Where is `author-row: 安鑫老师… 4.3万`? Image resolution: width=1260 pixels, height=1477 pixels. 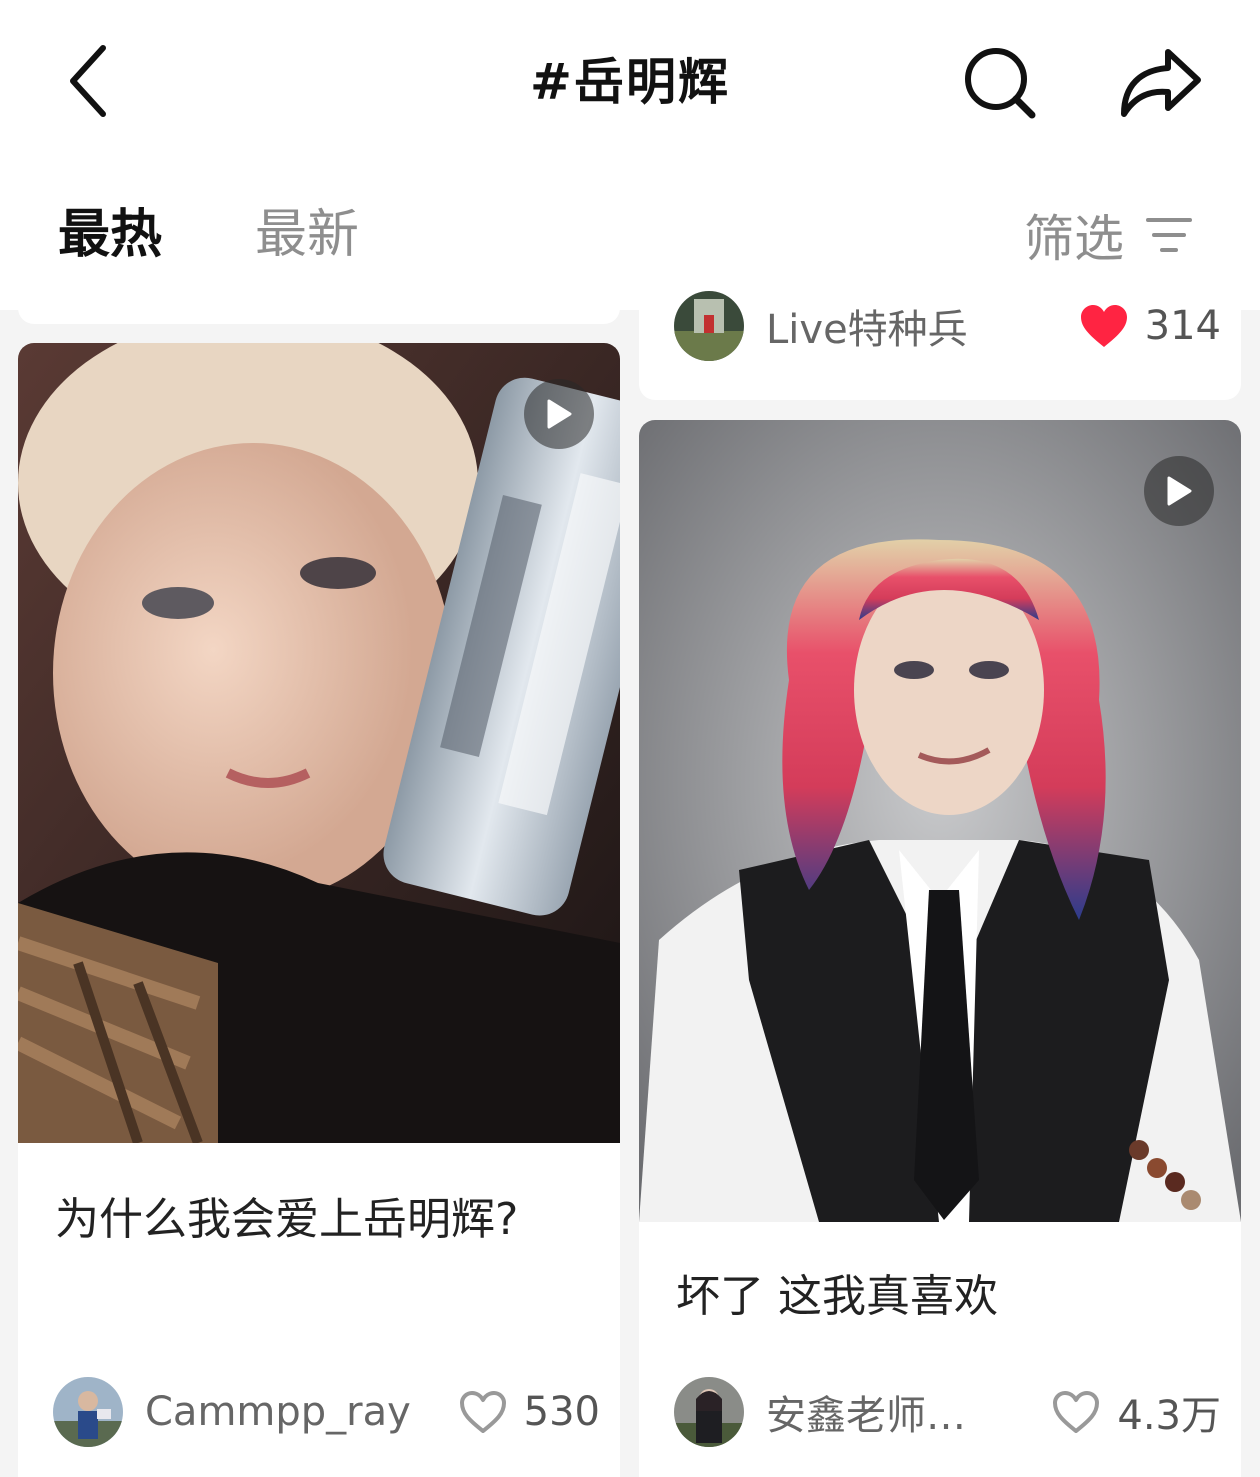 author-row: 安鑫老师… 4.3万 is located at coordinates (947, 1412).